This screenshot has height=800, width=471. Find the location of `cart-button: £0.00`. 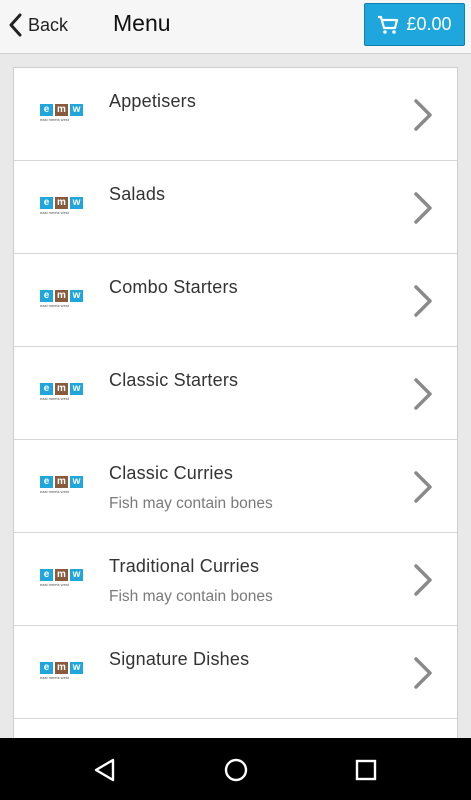

cart-button: £0.00 is located at coordinates (414, 24).